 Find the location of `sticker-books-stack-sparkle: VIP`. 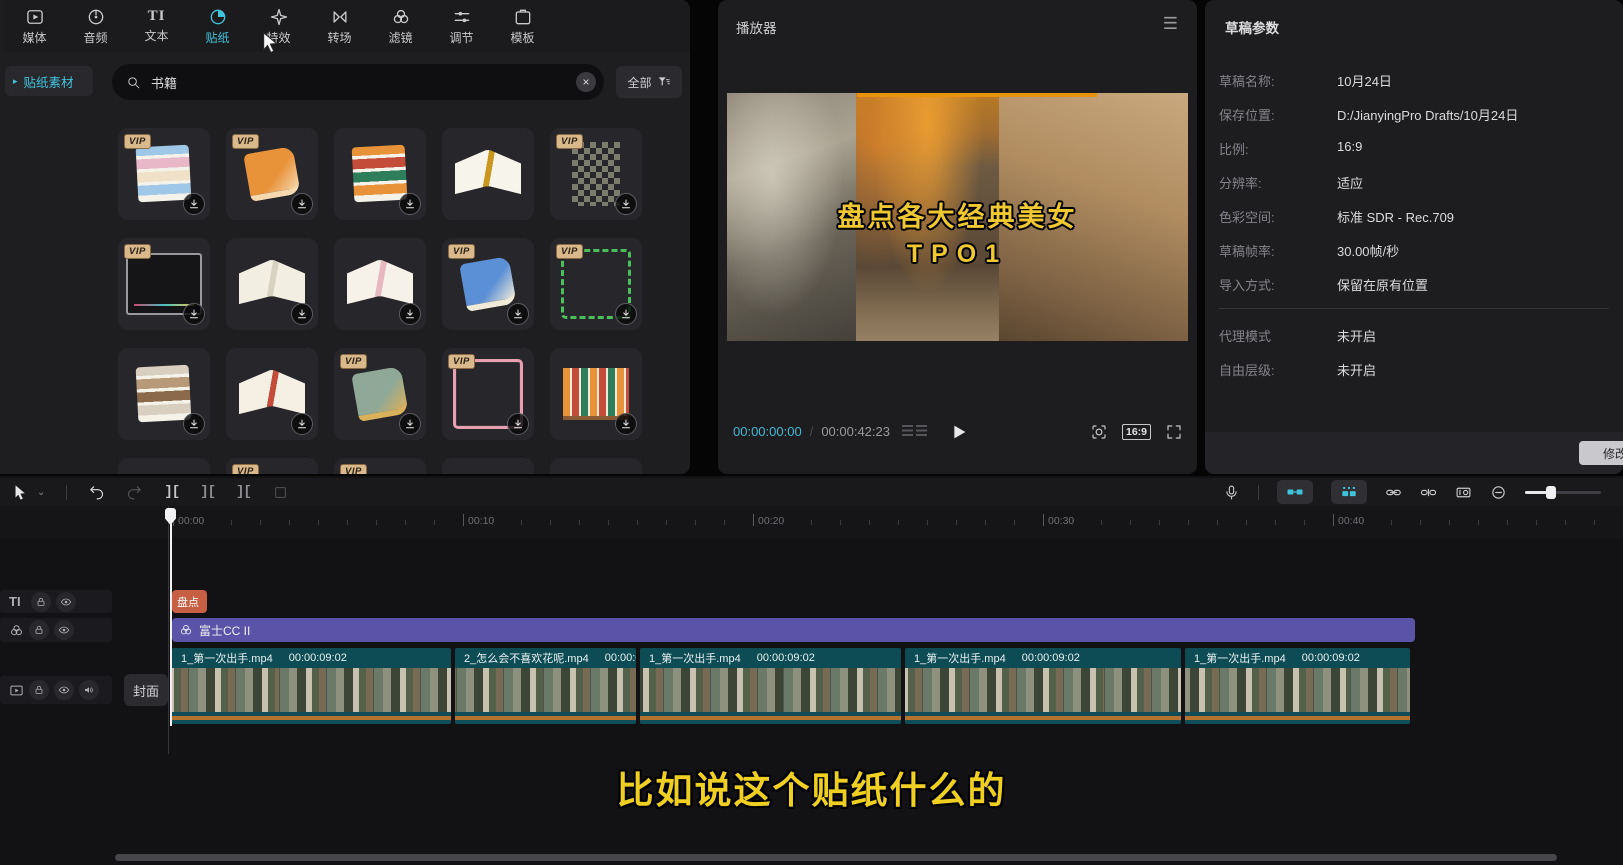

sticker-books-stack-sparkle: VIP is located at coordinates (164, 174).